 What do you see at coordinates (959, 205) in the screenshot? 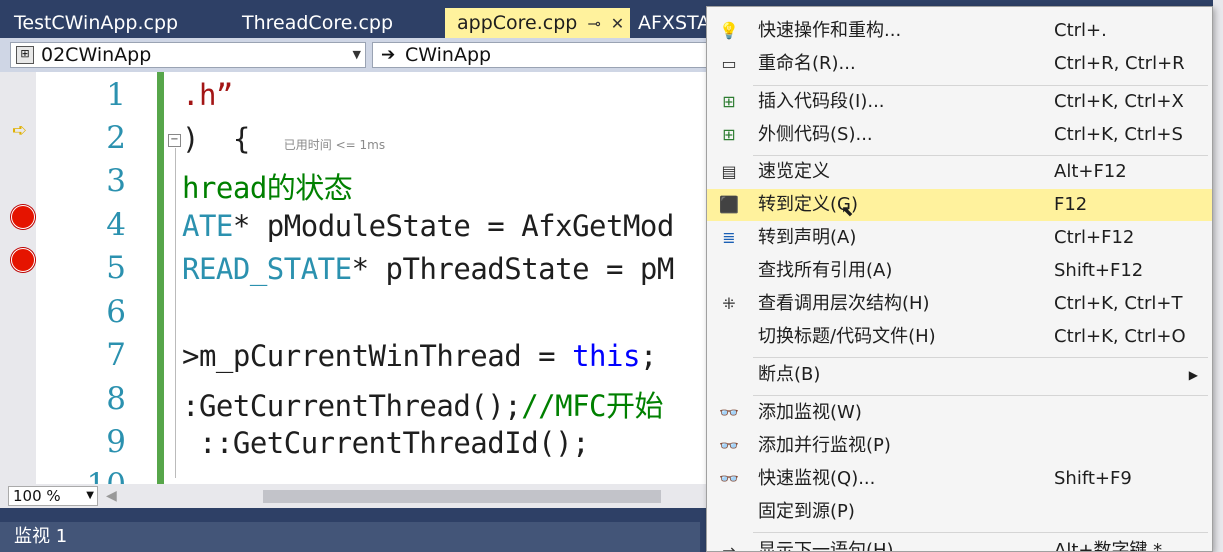
I see `menu-item-go-to-definition: ⬛ 转到定义(G) F12 ⬉` at bounding box center [959, 205].